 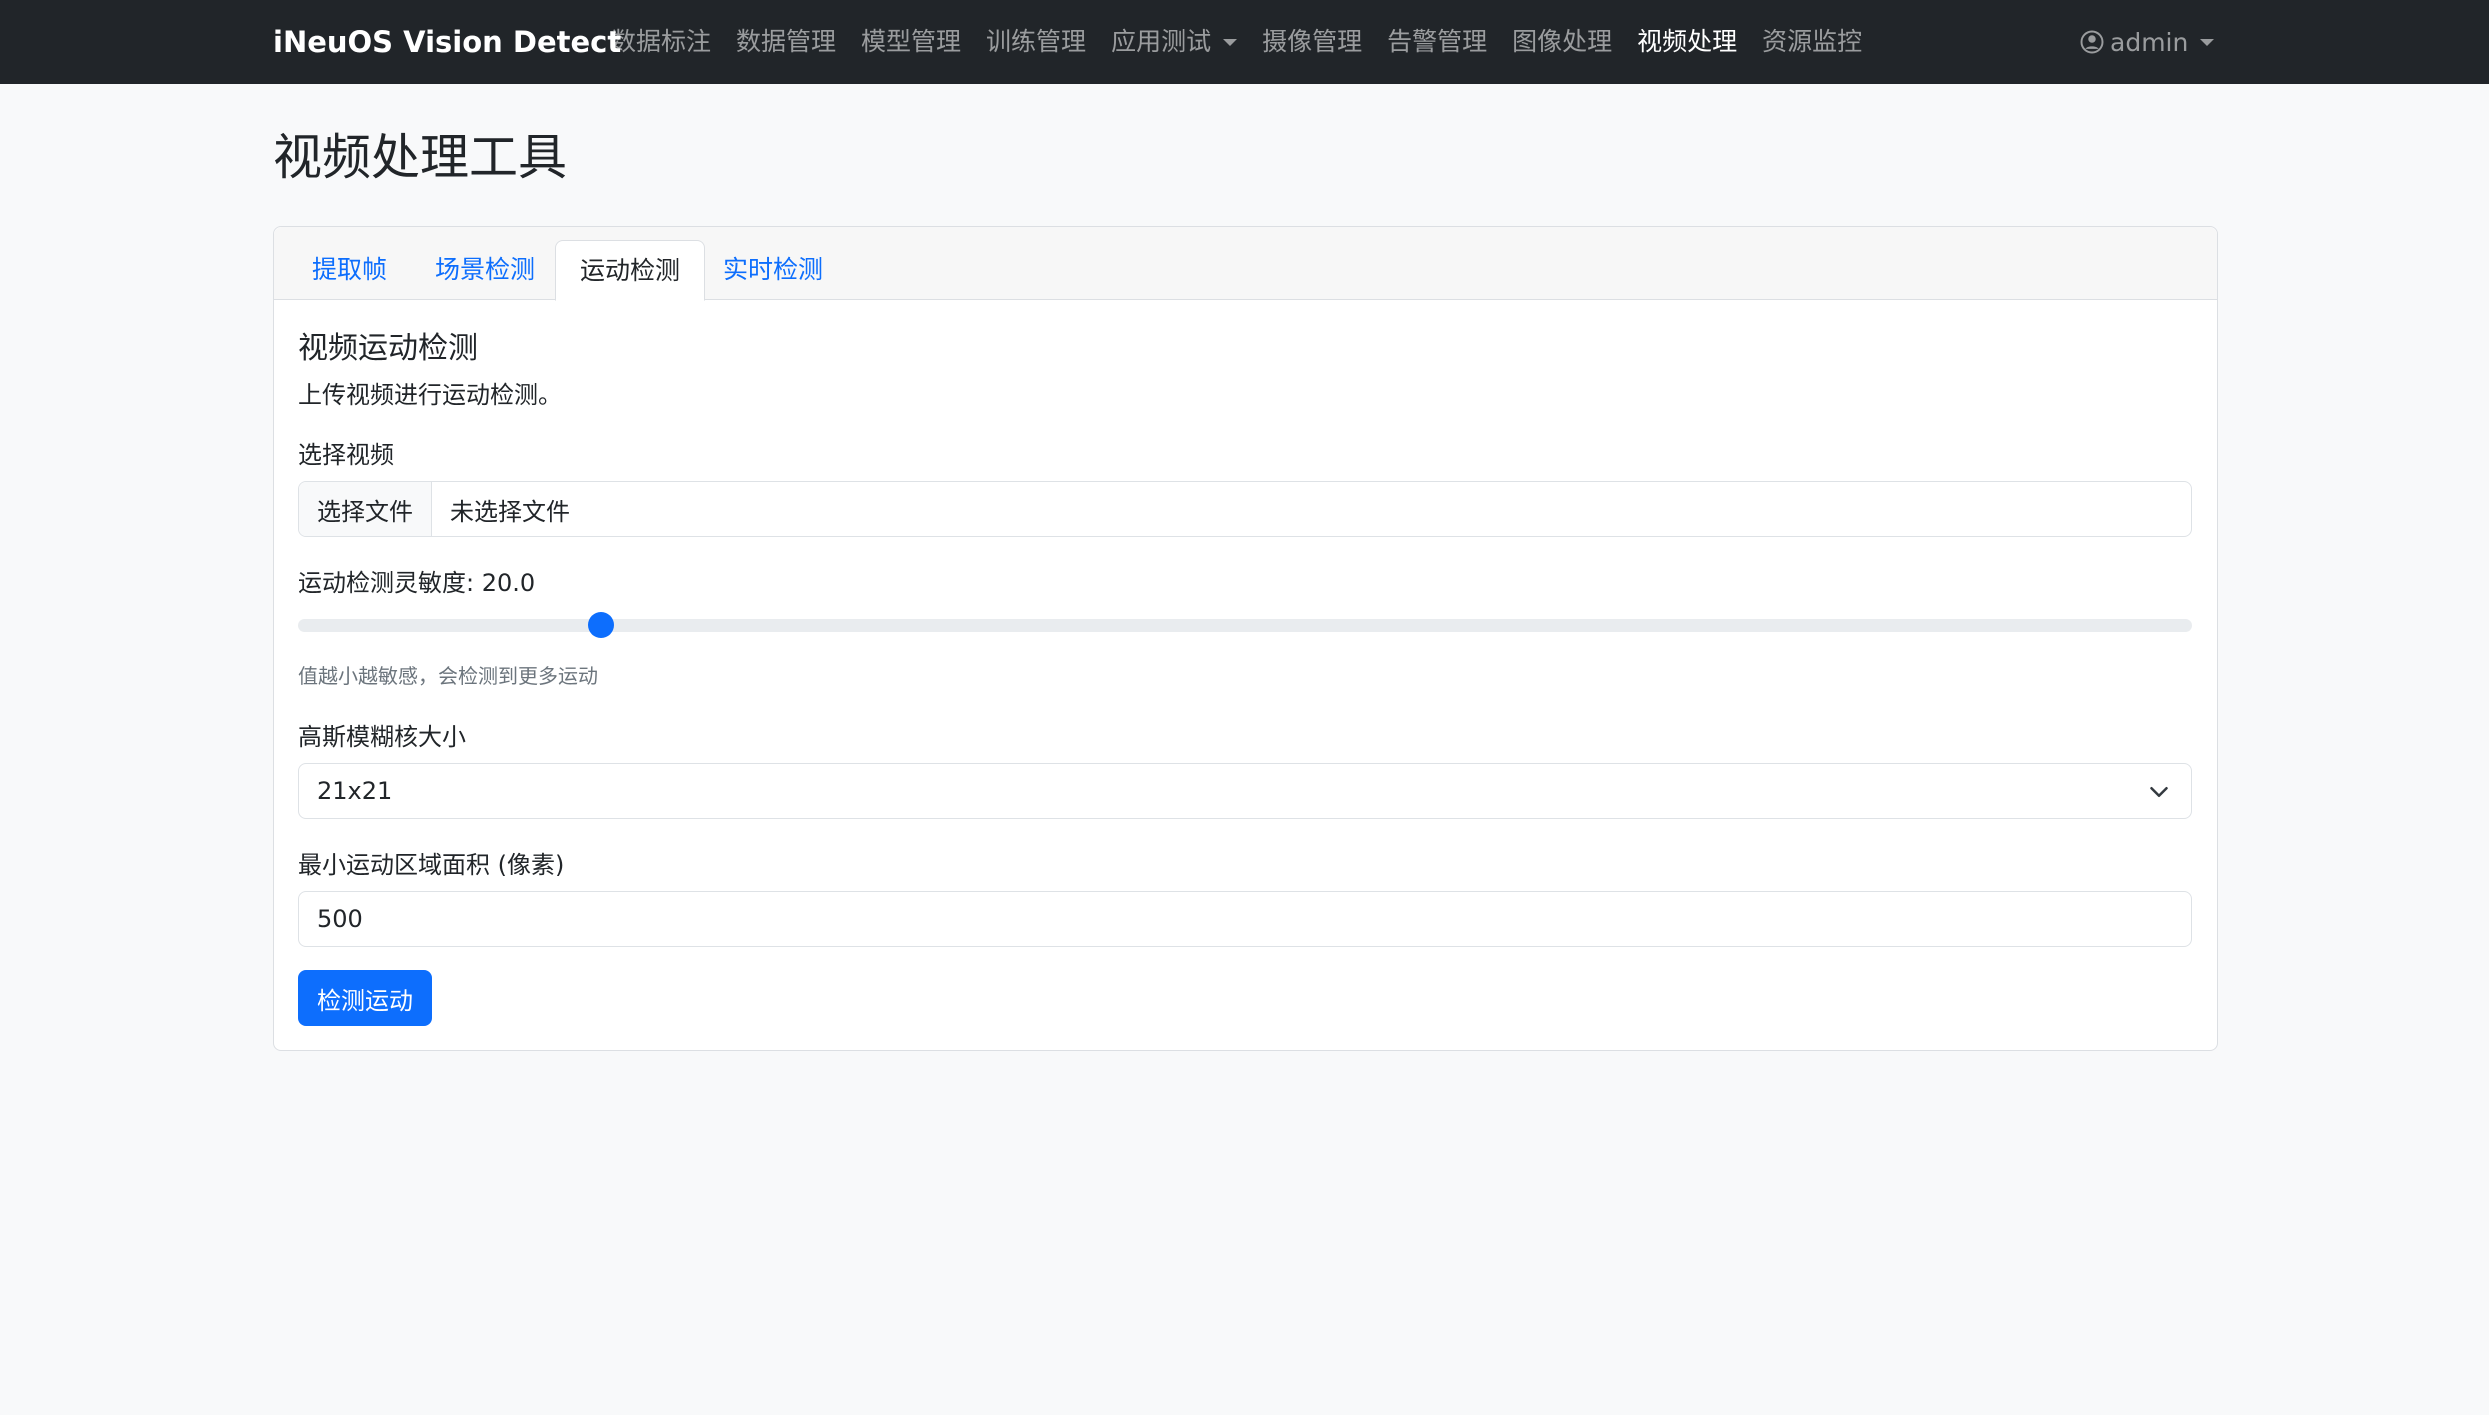 I want to click on section-title: 视频运动检测, so click(x=388, y=348).